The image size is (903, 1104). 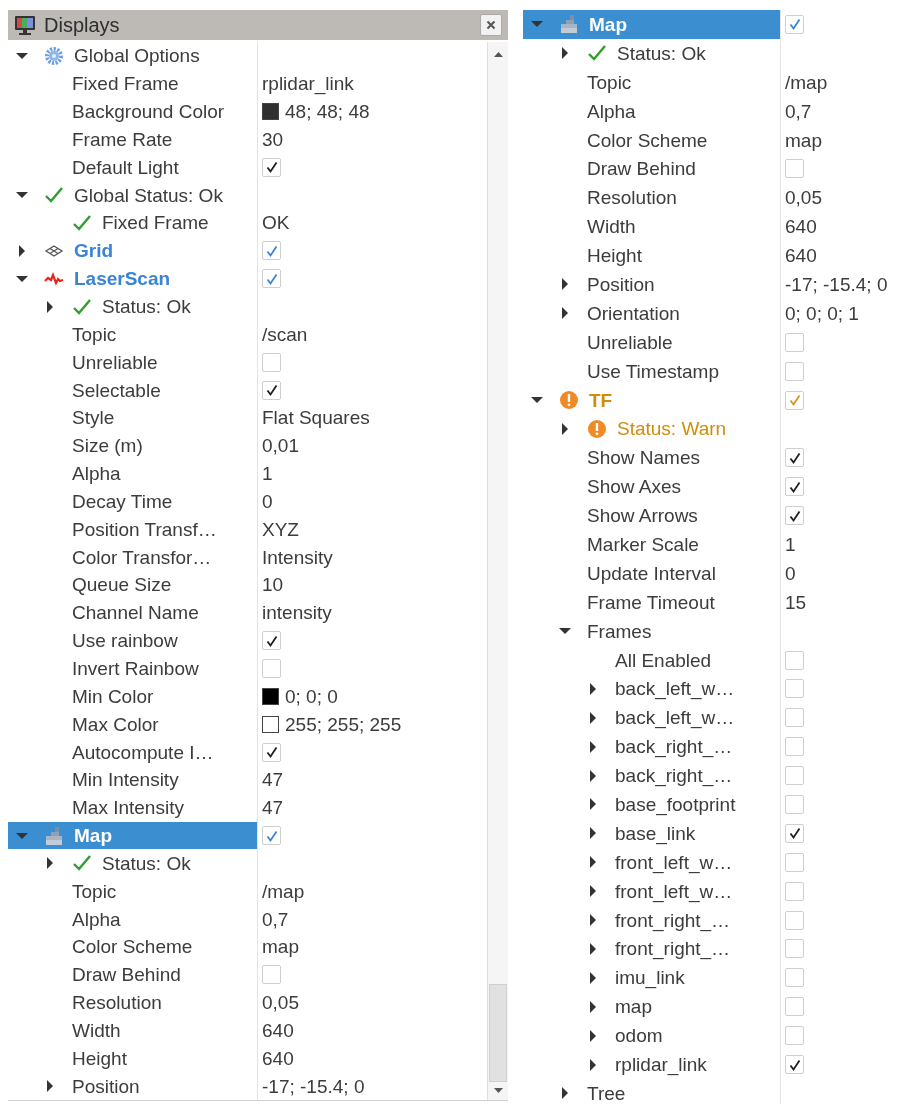 What do you see at coordinates (836, 284) in the screenshot?
I see `property-value: -17; -15.4; 0` at bounding box center [836, 284].